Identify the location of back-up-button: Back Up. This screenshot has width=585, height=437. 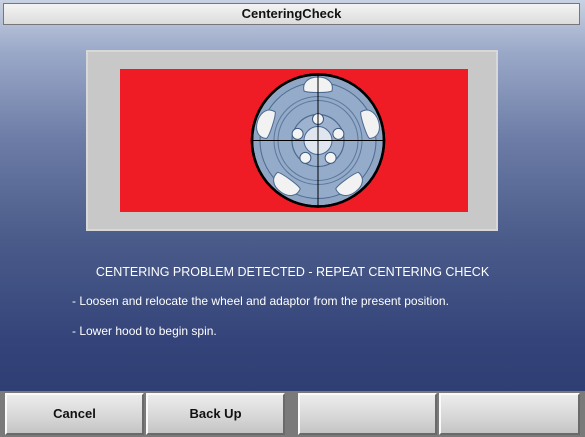
(215, 414).